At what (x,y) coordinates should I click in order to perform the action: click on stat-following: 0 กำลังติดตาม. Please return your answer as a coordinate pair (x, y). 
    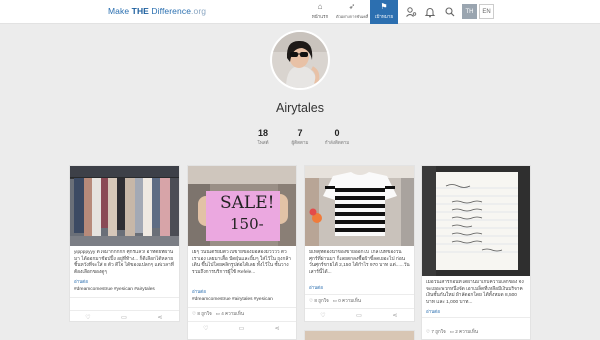
    Looking at the image, I should click on (337, 137).